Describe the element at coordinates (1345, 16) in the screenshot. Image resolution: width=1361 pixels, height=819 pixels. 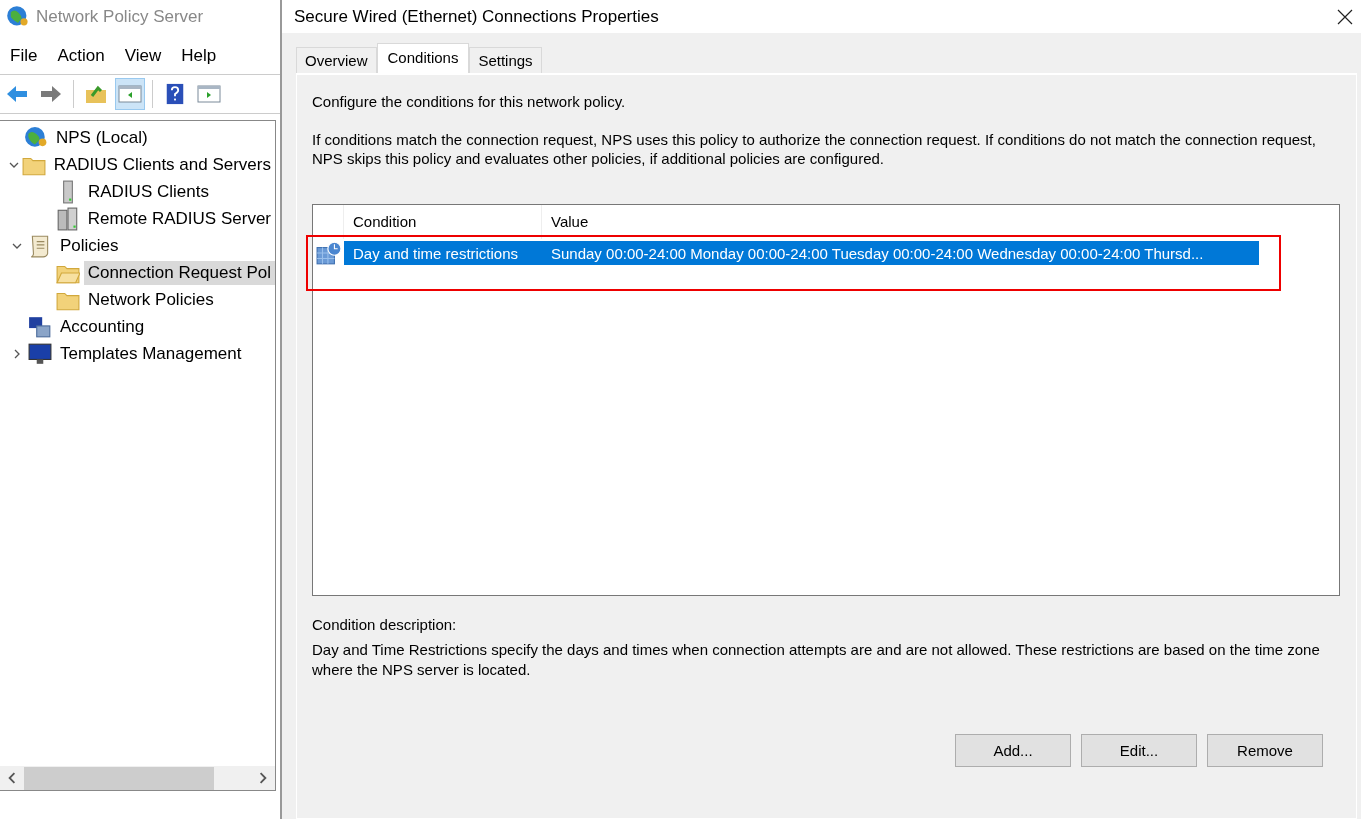
I see `close-icon` at that location.